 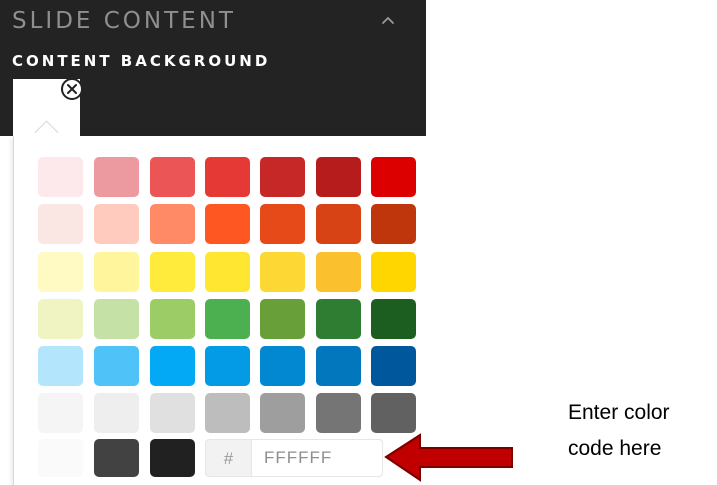 I want to click on section-title: SLIDE CONTENT, so click(x=124, y=21).